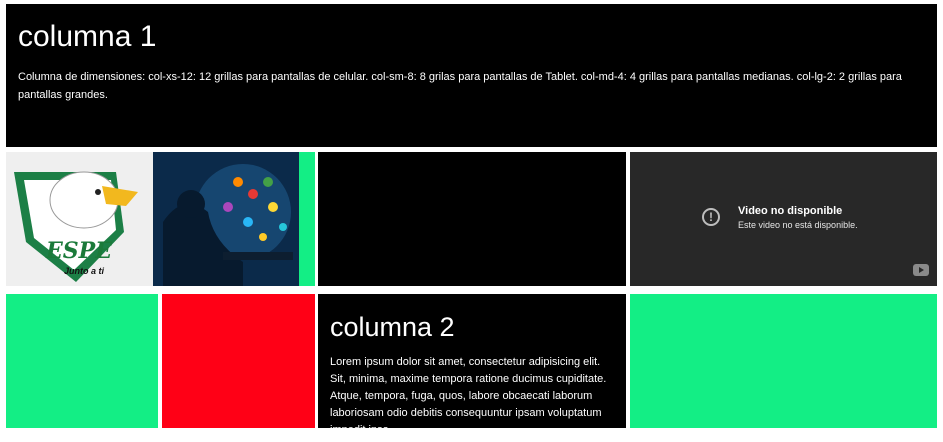  Describe the element at coordinates (921, 270) in the screenshot. I see `youtube-icon` at that location.